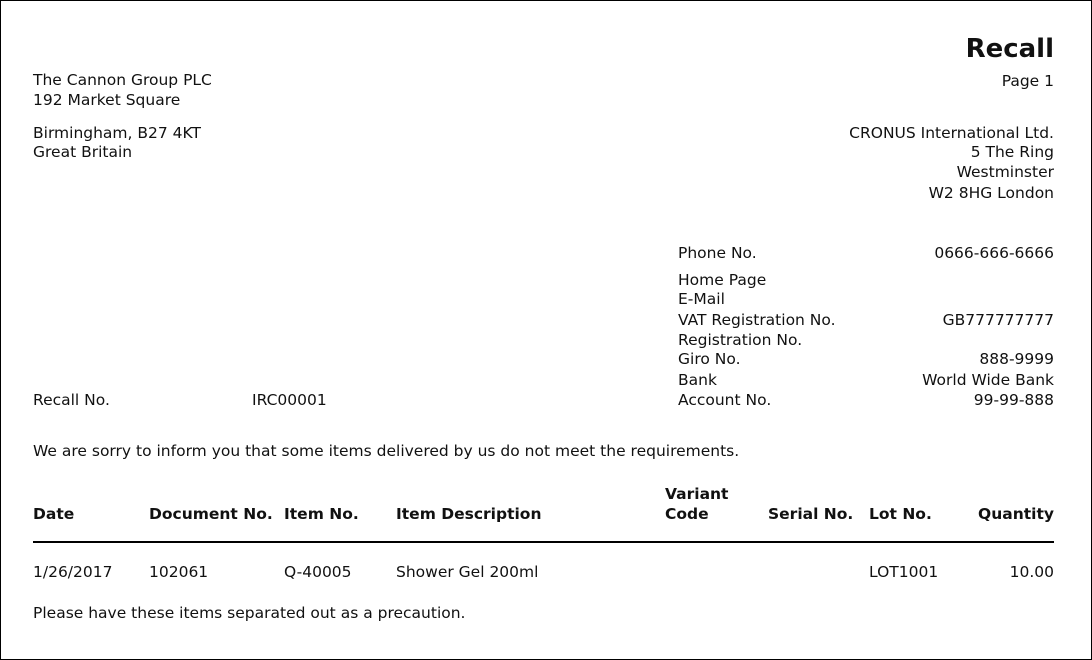 The image size is (1092, 660). I want to click on company-name: CRONUS International Ltd., so click(951, 133).